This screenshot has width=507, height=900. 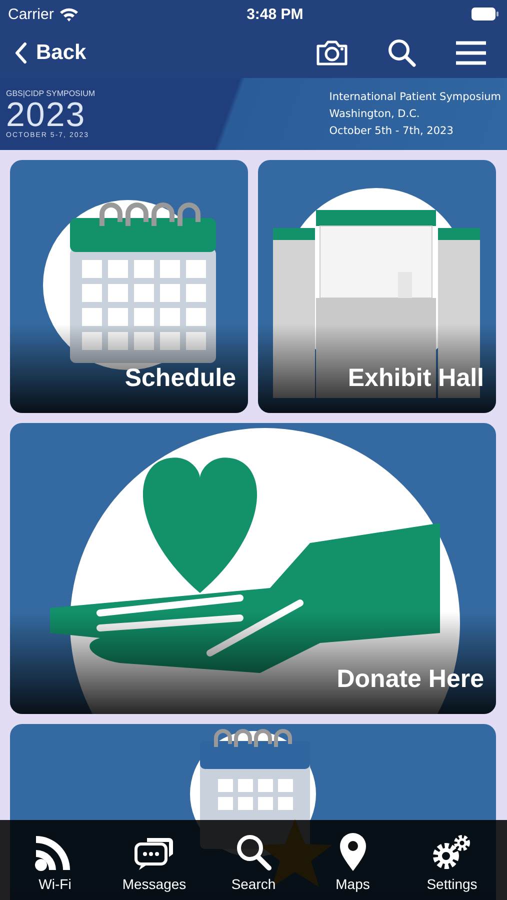 I want to click on event-info-line: Washington, D.C., so click(x=375, y=114).